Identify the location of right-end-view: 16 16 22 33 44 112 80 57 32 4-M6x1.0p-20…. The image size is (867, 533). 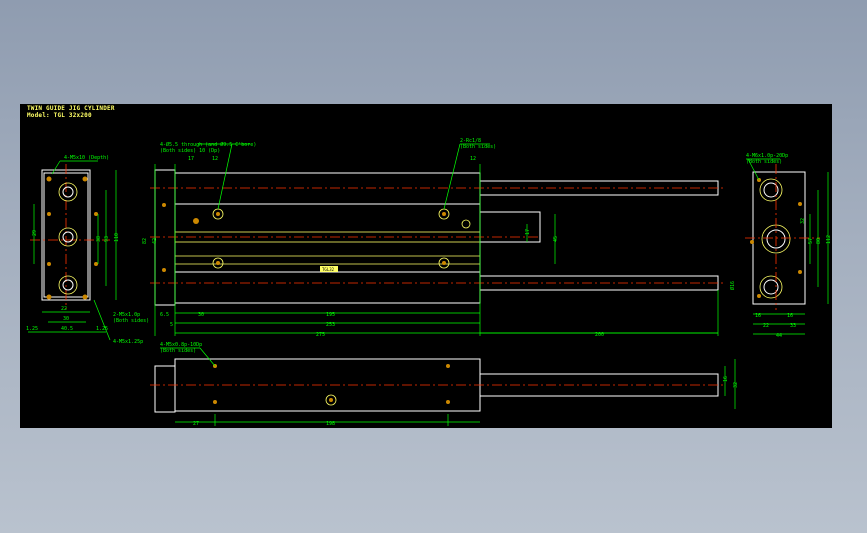
(788, 246).